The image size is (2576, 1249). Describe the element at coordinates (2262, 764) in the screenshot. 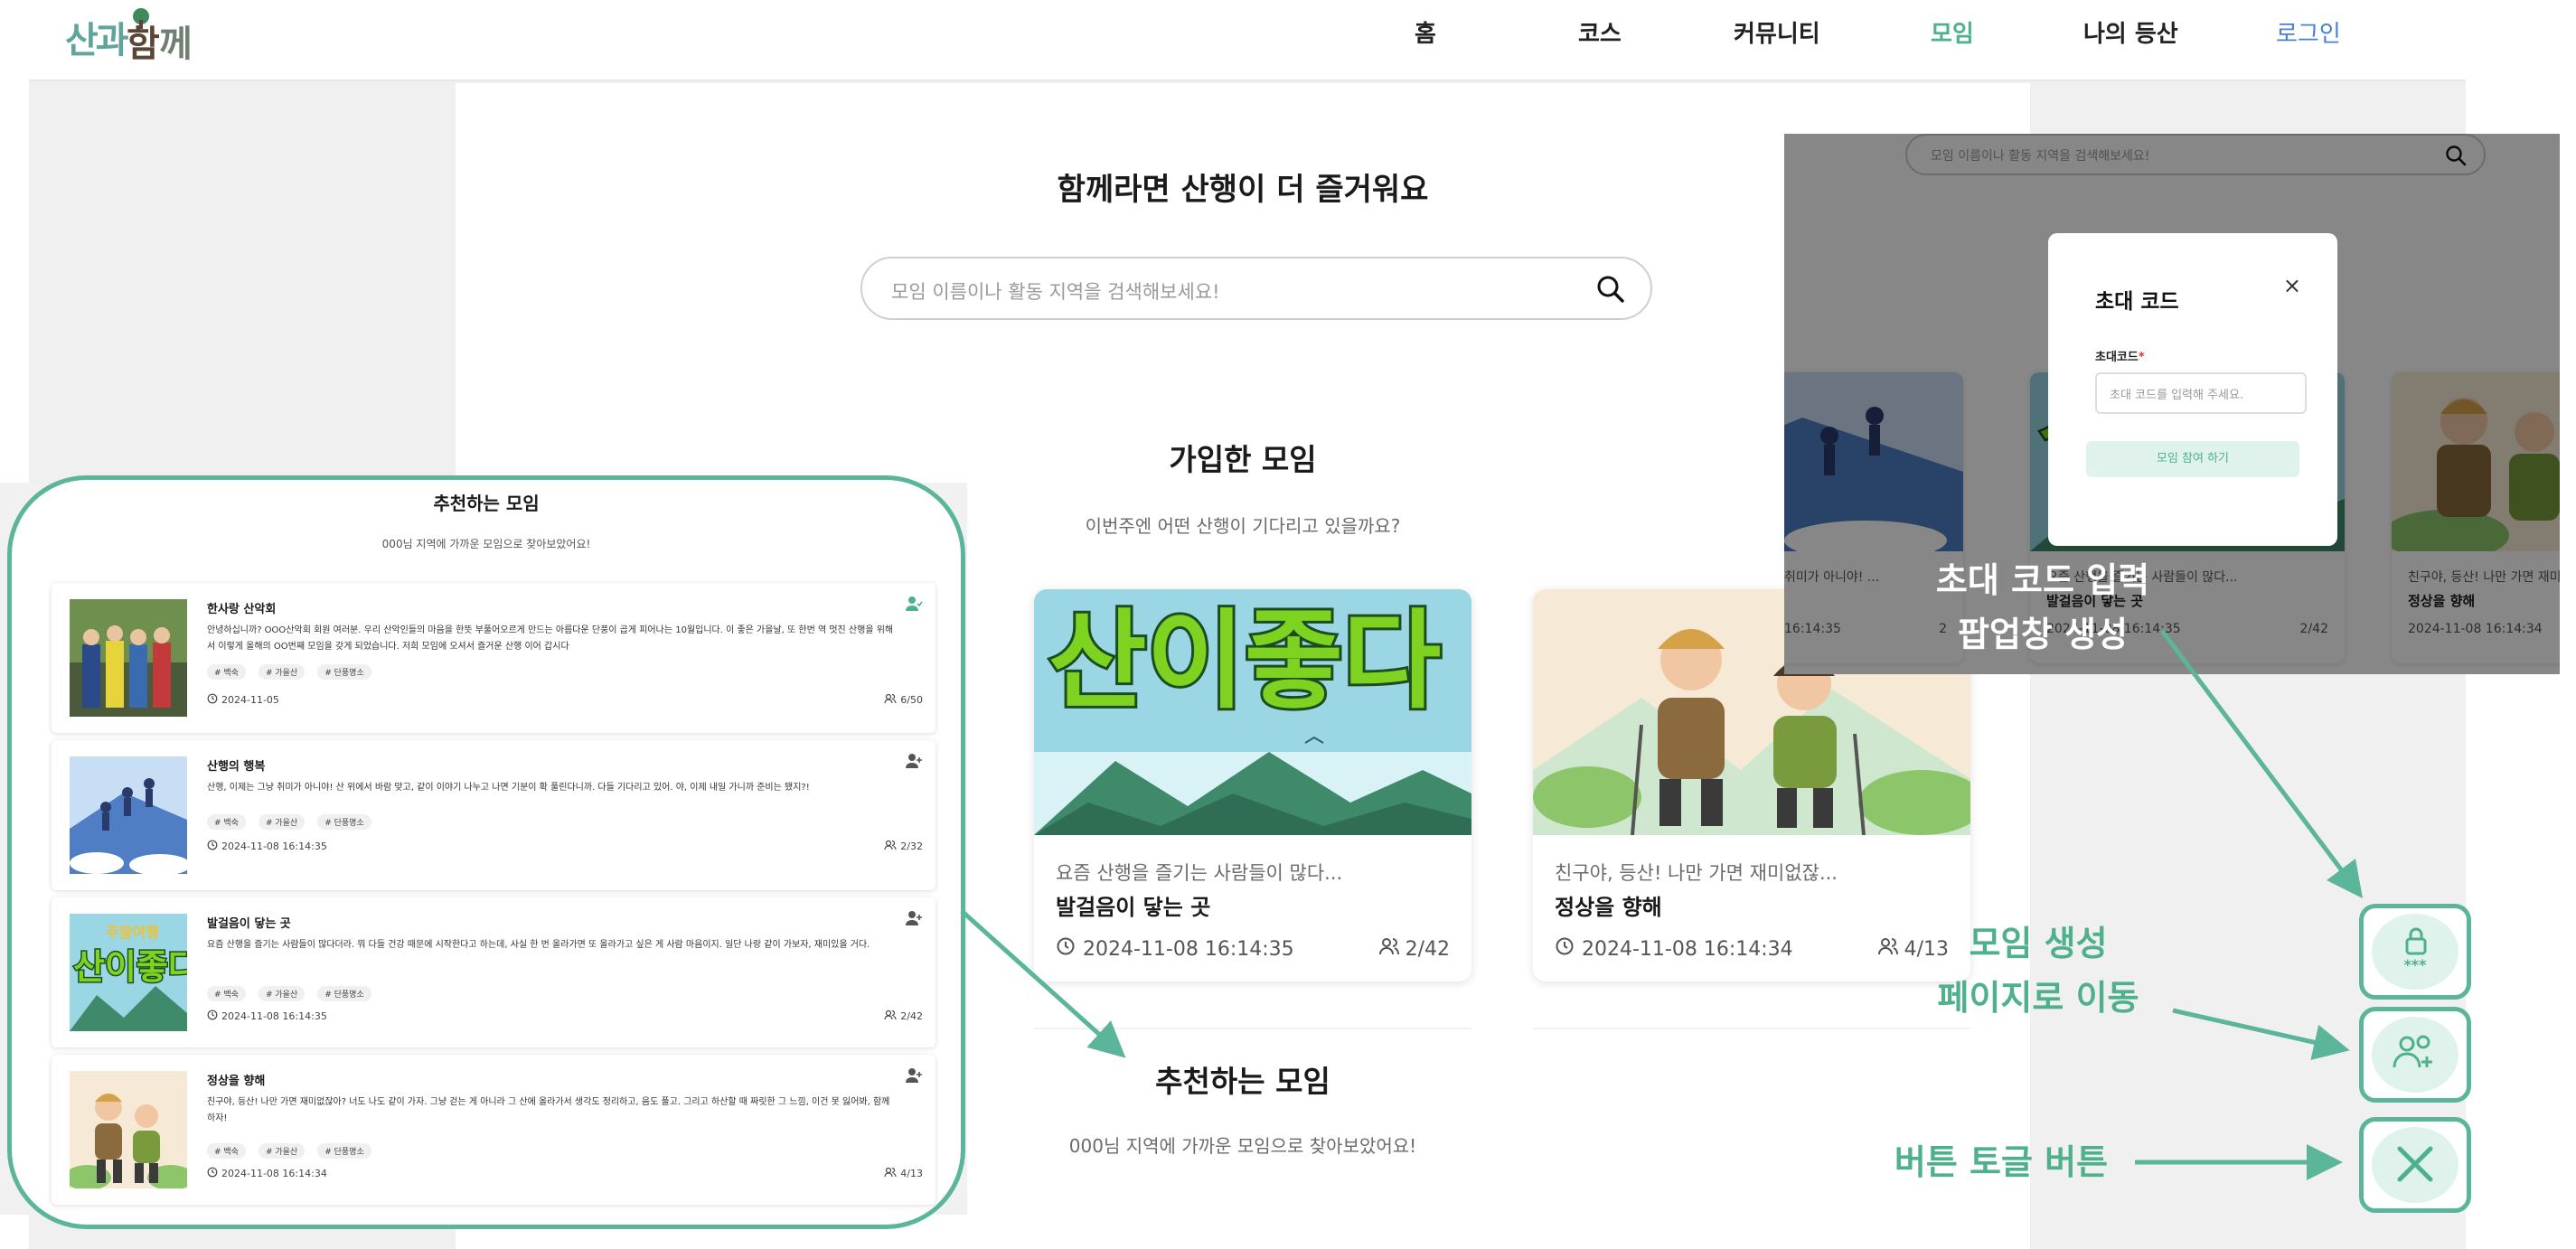

I see `arrow-to-invite-fab` at that location.